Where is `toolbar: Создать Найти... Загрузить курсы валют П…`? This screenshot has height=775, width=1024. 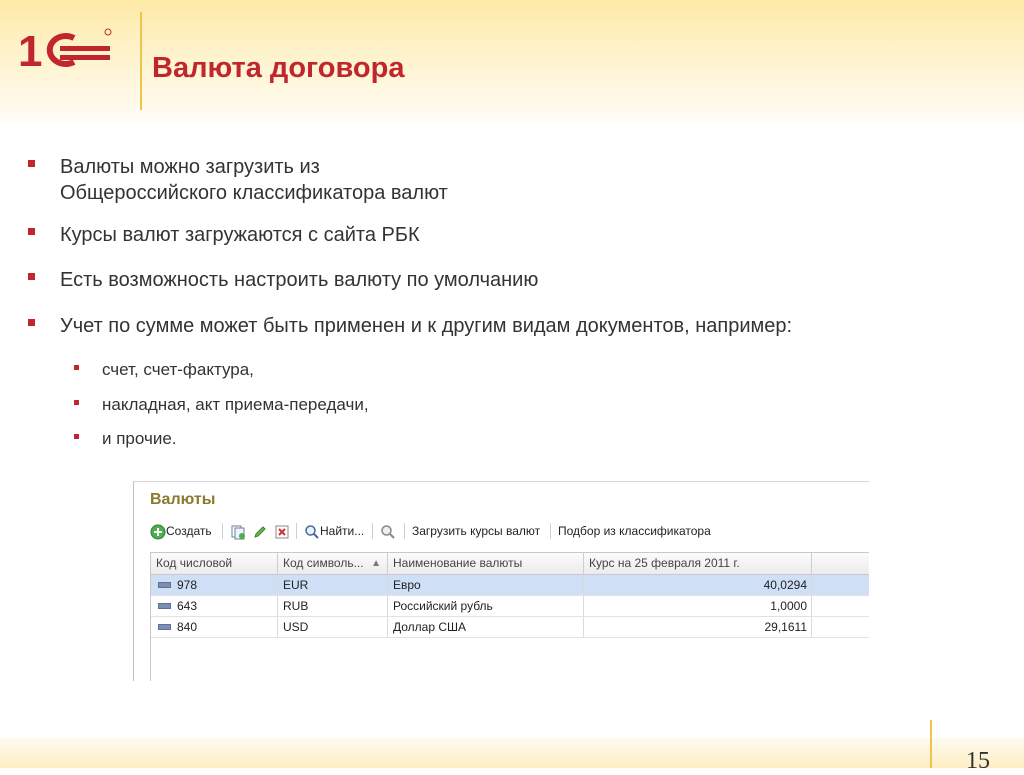
toolbar: Создать Найти... Загрузить курсы валют П… is located at coordinates (509, 531).